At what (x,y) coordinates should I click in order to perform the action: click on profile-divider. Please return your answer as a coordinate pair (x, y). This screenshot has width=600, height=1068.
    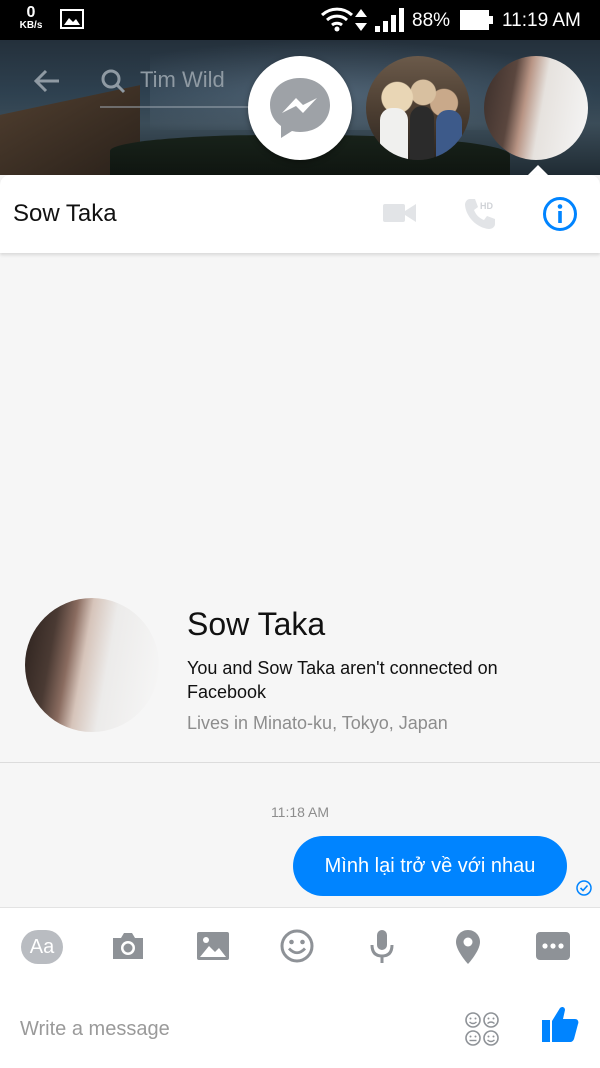
    Looking at the image, I should click on (300, 762).